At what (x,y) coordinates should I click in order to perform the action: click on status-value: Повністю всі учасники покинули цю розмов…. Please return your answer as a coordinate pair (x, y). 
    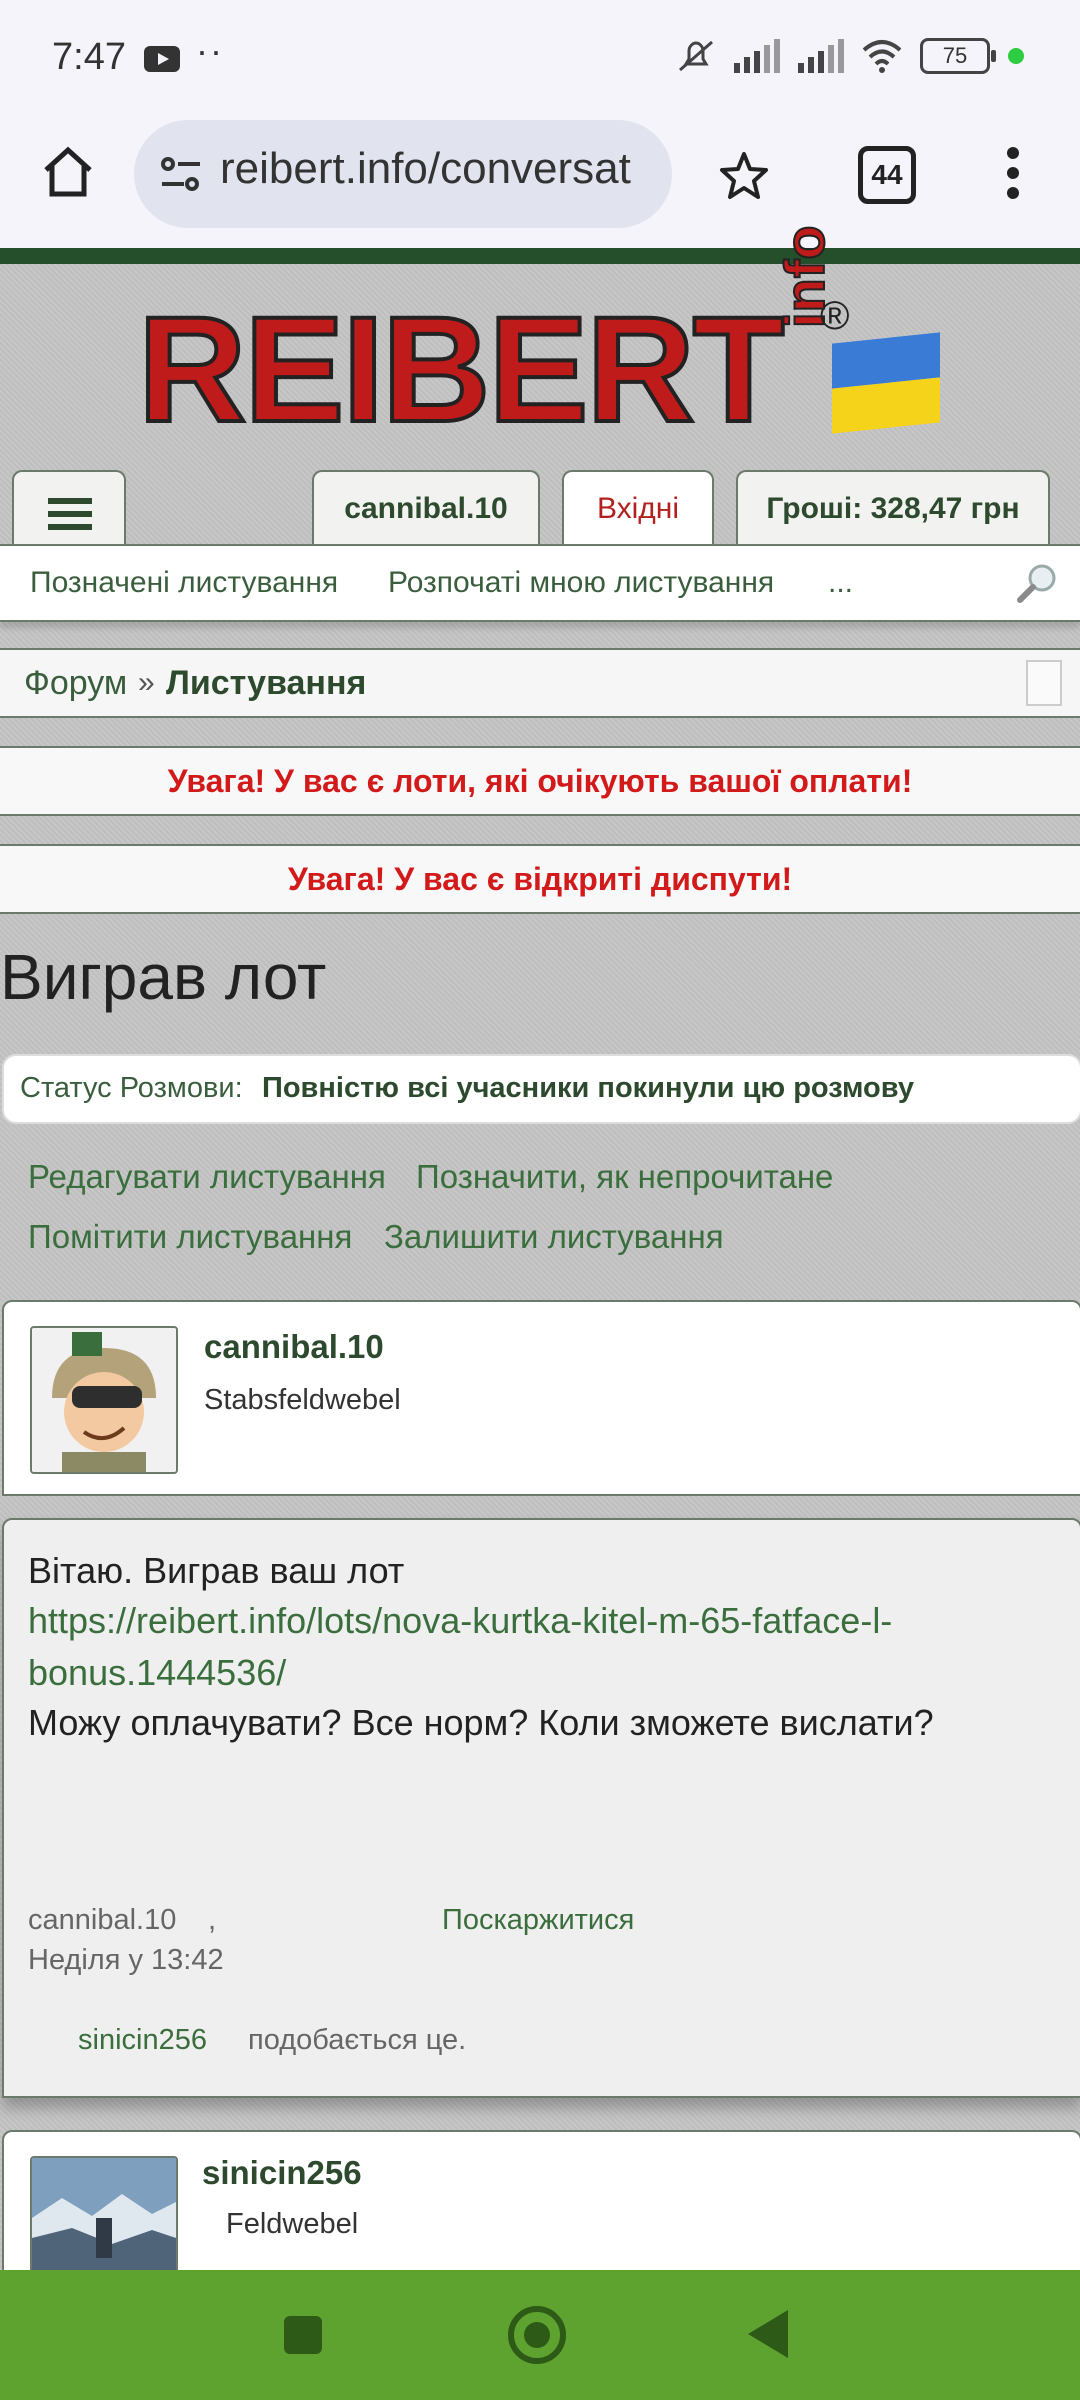
    Looking at the image, I should click on (588, 1088).